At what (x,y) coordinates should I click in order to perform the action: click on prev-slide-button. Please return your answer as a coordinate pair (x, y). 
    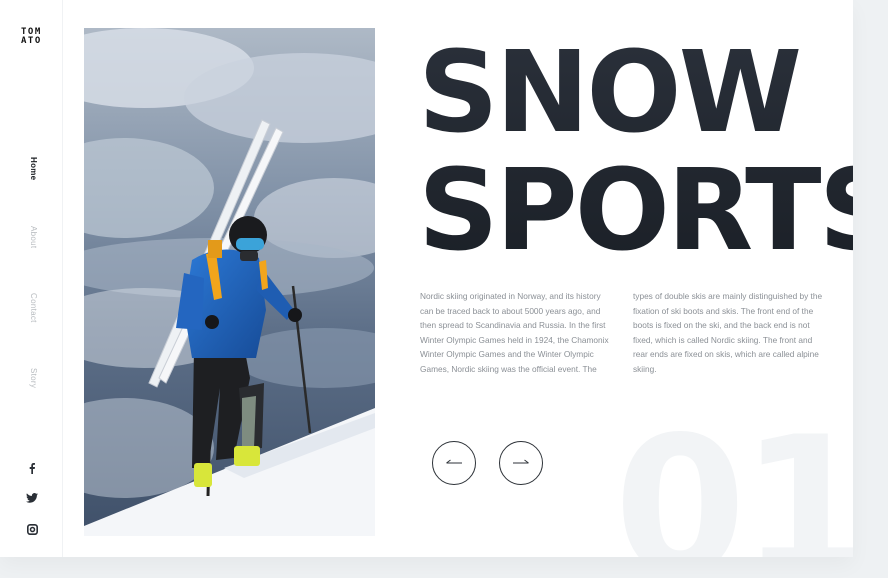
    Looking at the image, I should click on (454, 463).